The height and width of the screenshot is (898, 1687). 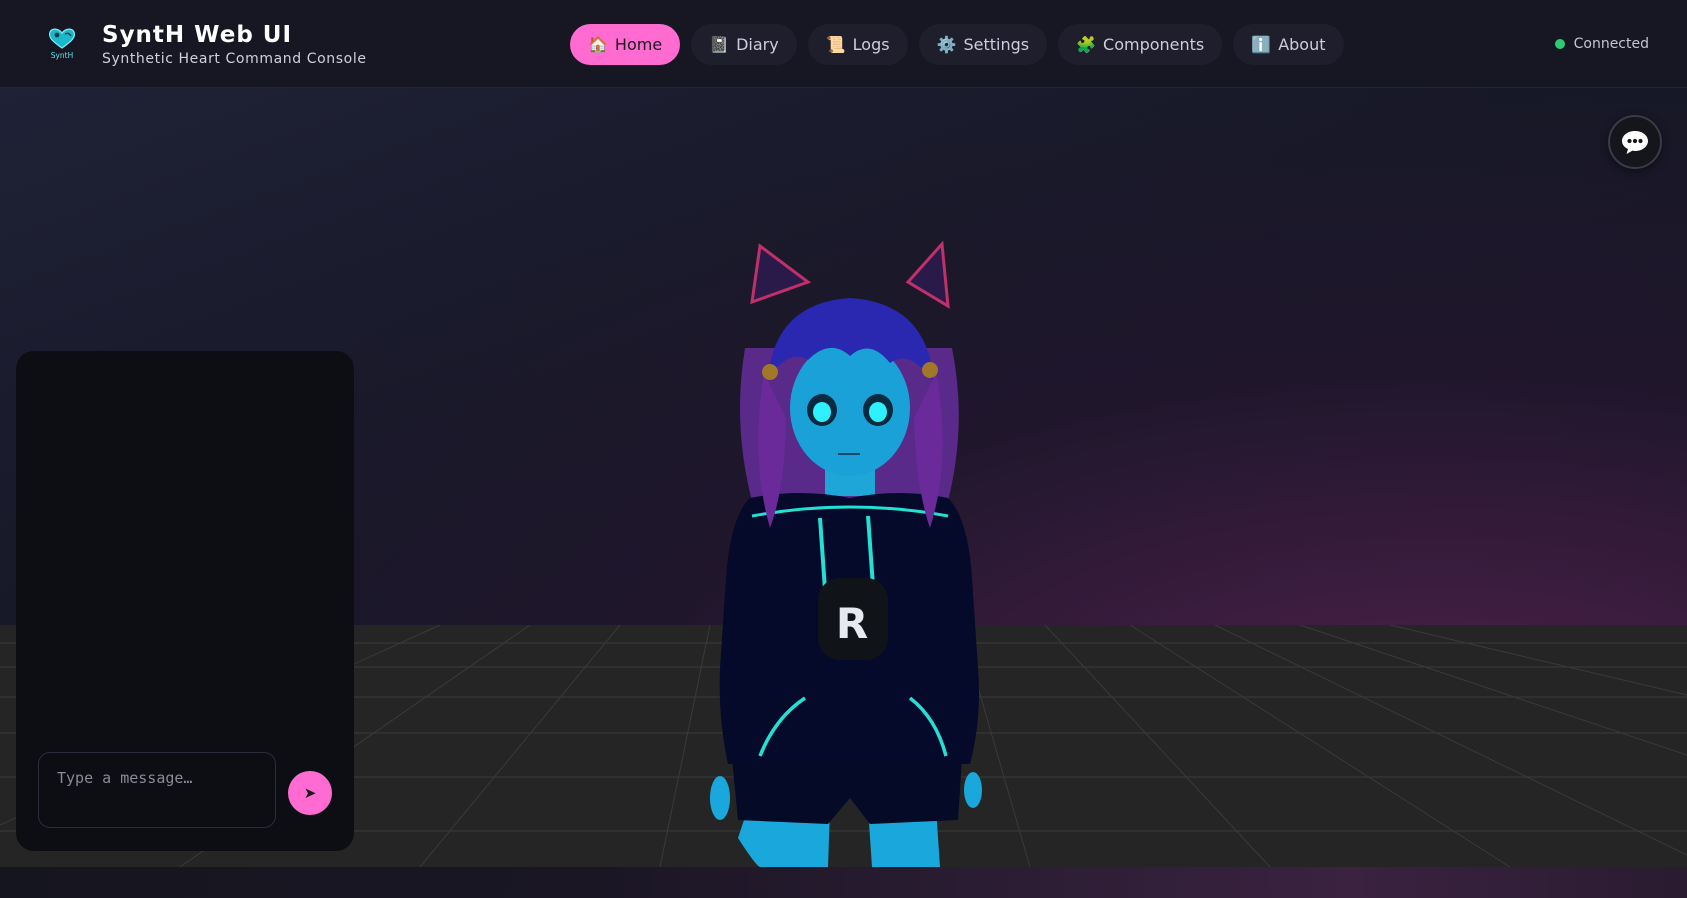 I want to click on tab-label: Diary, so click(x=757, y=44).